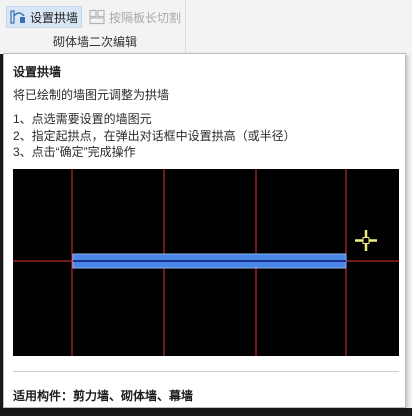  Describe the element at coordinates (206, 27) in the screenshot. I see `ribbon-toolbar: 设置拱墙 按隔板长切割 砌体墙二次编辑` at that location.